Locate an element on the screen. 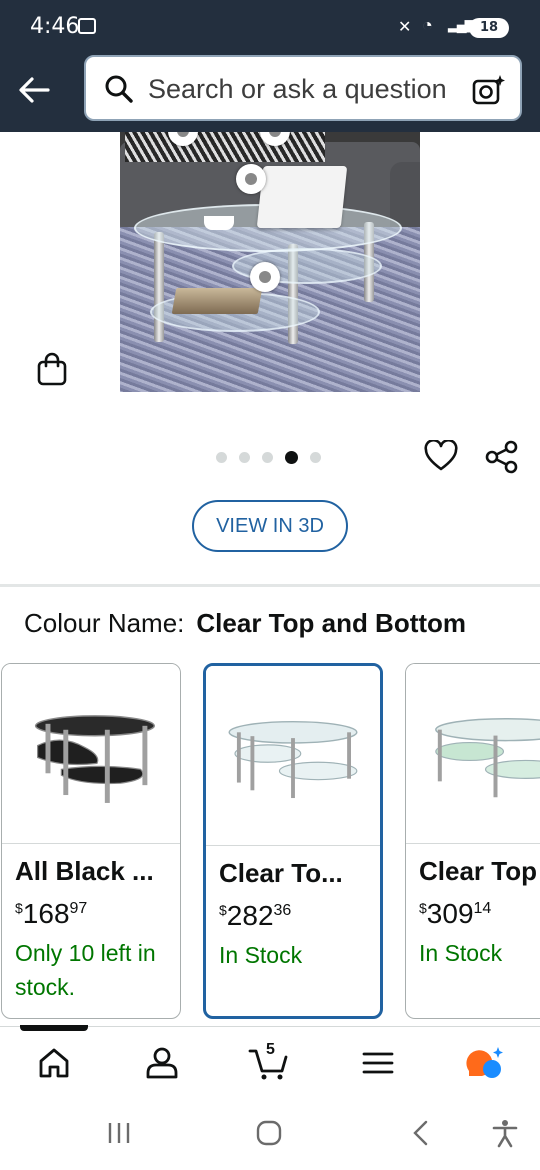 The height and width of the screenshot is (1170, 540). price-cents: 36 is located at coordinates (282, 910).